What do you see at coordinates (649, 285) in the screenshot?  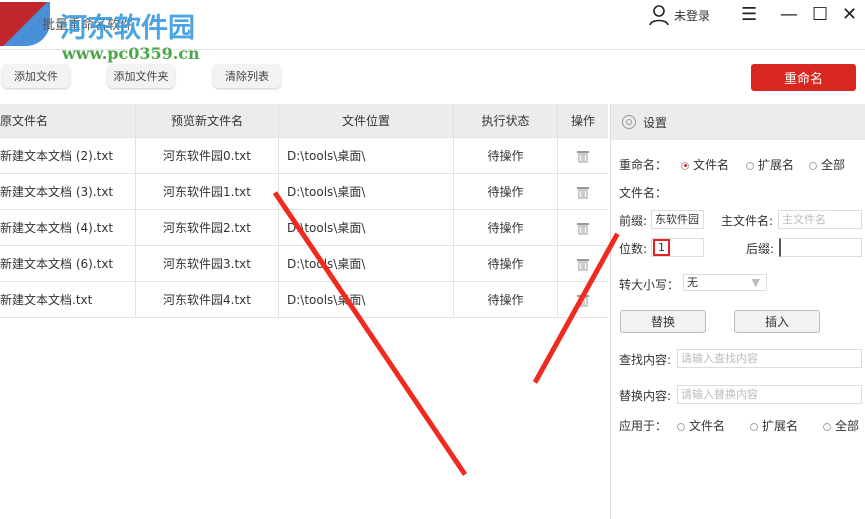 I see `case-label: 转大小写：` at bounding box center [649, 285].